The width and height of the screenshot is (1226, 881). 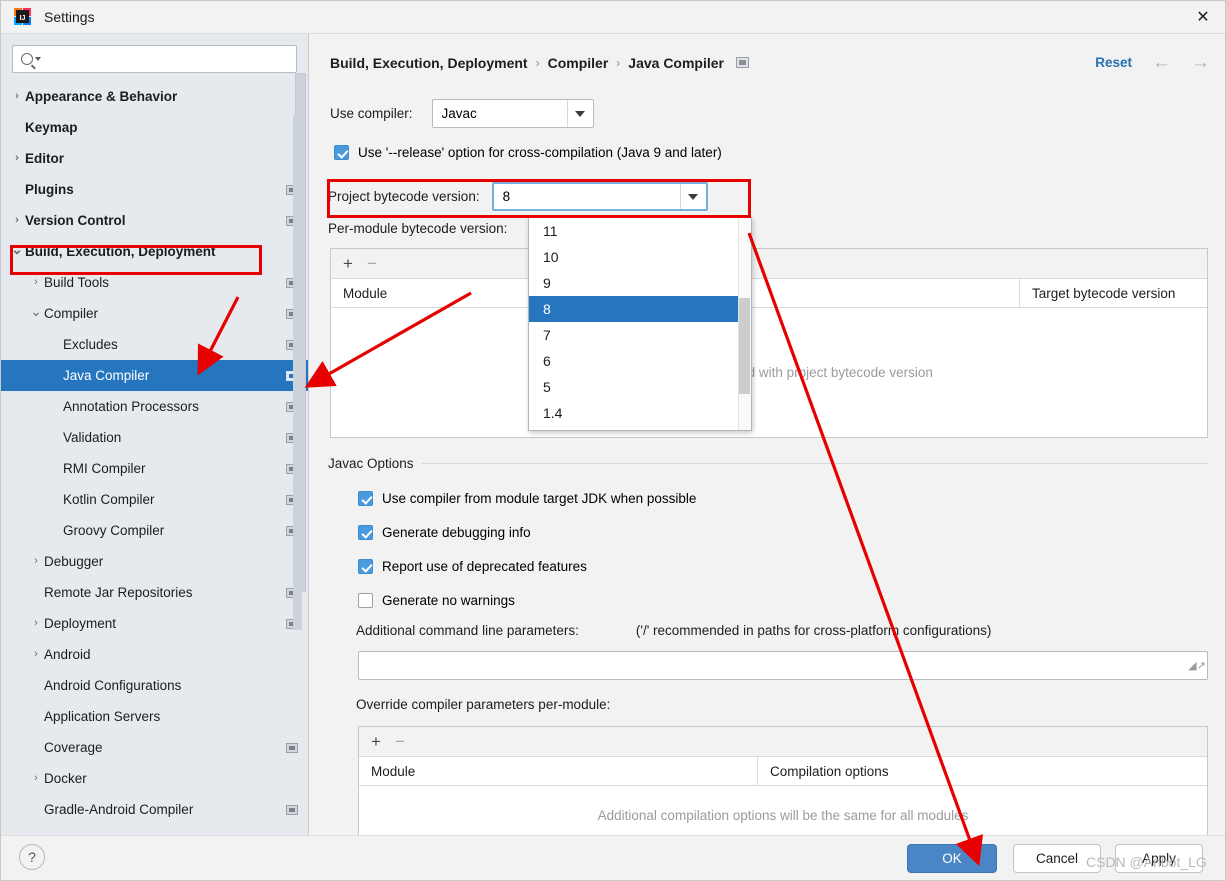 What do you see at coordinates (154, 313) in the screenshot?
I see `sidebar-item-compiler: ⌄ Compiler` at bounding box center [154, 313].